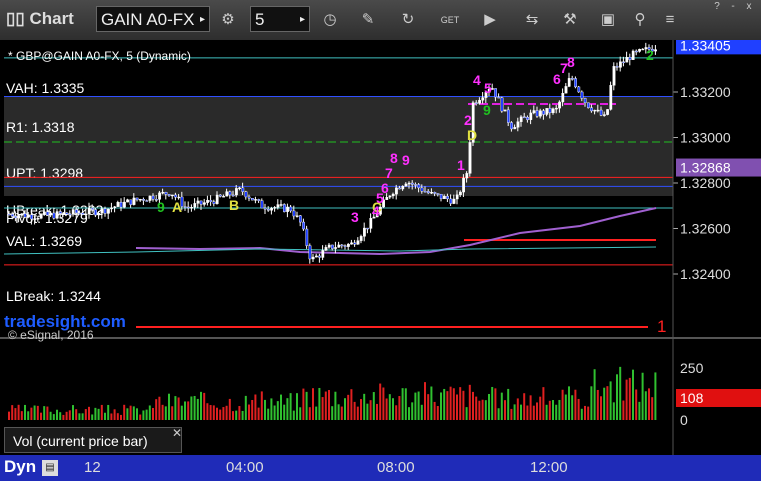  I want to click on clock-icon: ◷, so click(330, 20).